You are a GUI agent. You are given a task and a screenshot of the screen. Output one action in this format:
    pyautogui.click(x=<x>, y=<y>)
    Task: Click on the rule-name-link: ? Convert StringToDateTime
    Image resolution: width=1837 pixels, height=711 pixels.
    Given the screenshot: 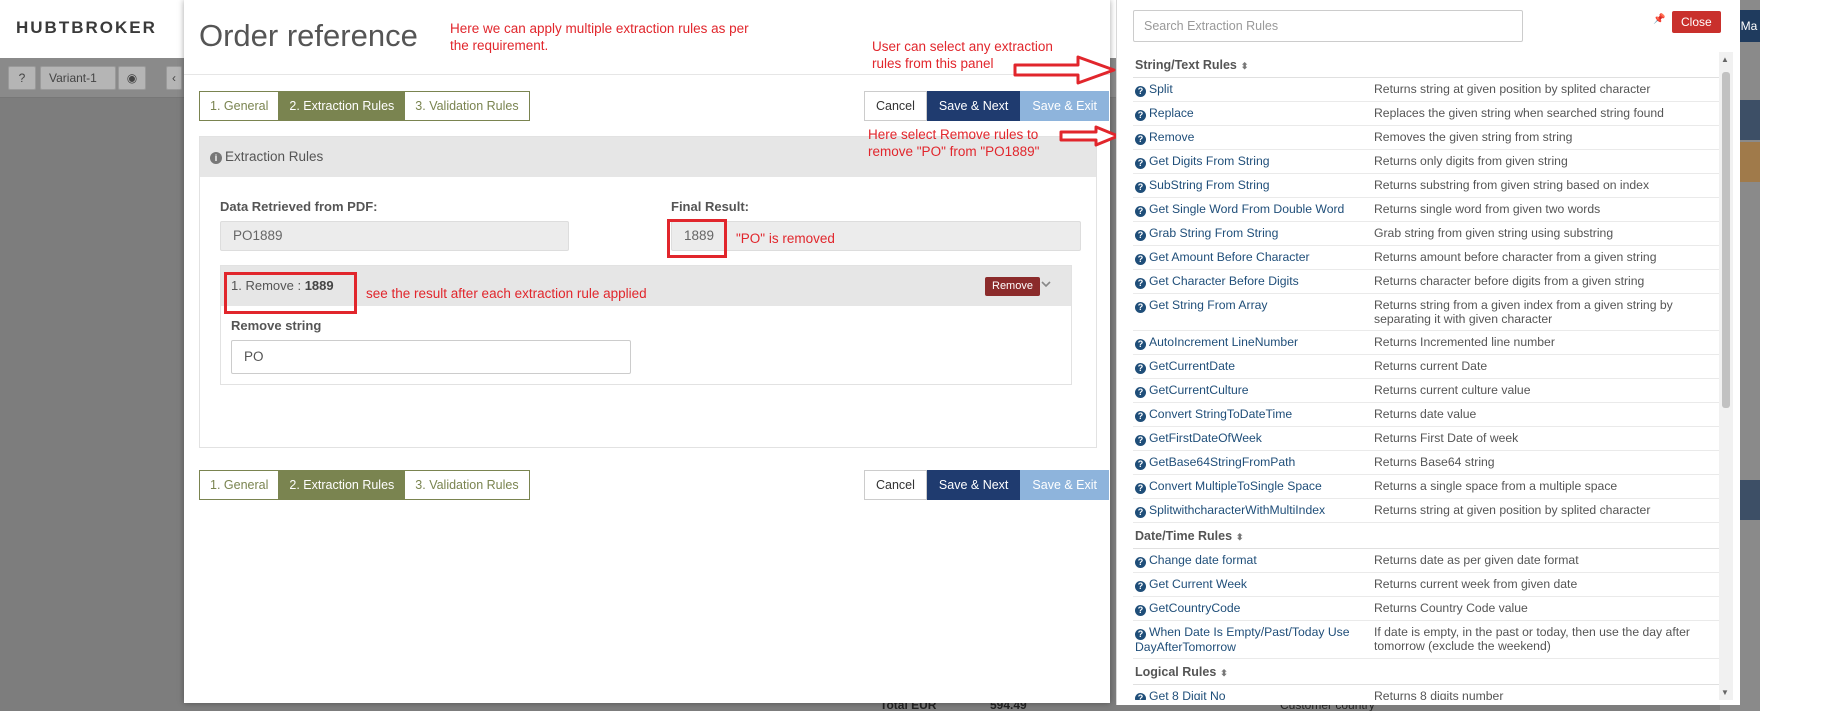 What is the action you would take?
    pyautogui.click(x=1250, y=414)
    